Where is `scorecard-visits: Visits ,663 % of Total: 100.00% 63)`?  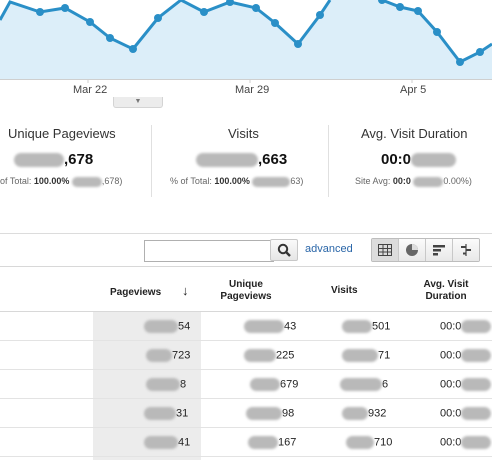
scorecard-visits: Visits ,663 % of Total: 100.00% 63) is located at coordinates (239, 159).